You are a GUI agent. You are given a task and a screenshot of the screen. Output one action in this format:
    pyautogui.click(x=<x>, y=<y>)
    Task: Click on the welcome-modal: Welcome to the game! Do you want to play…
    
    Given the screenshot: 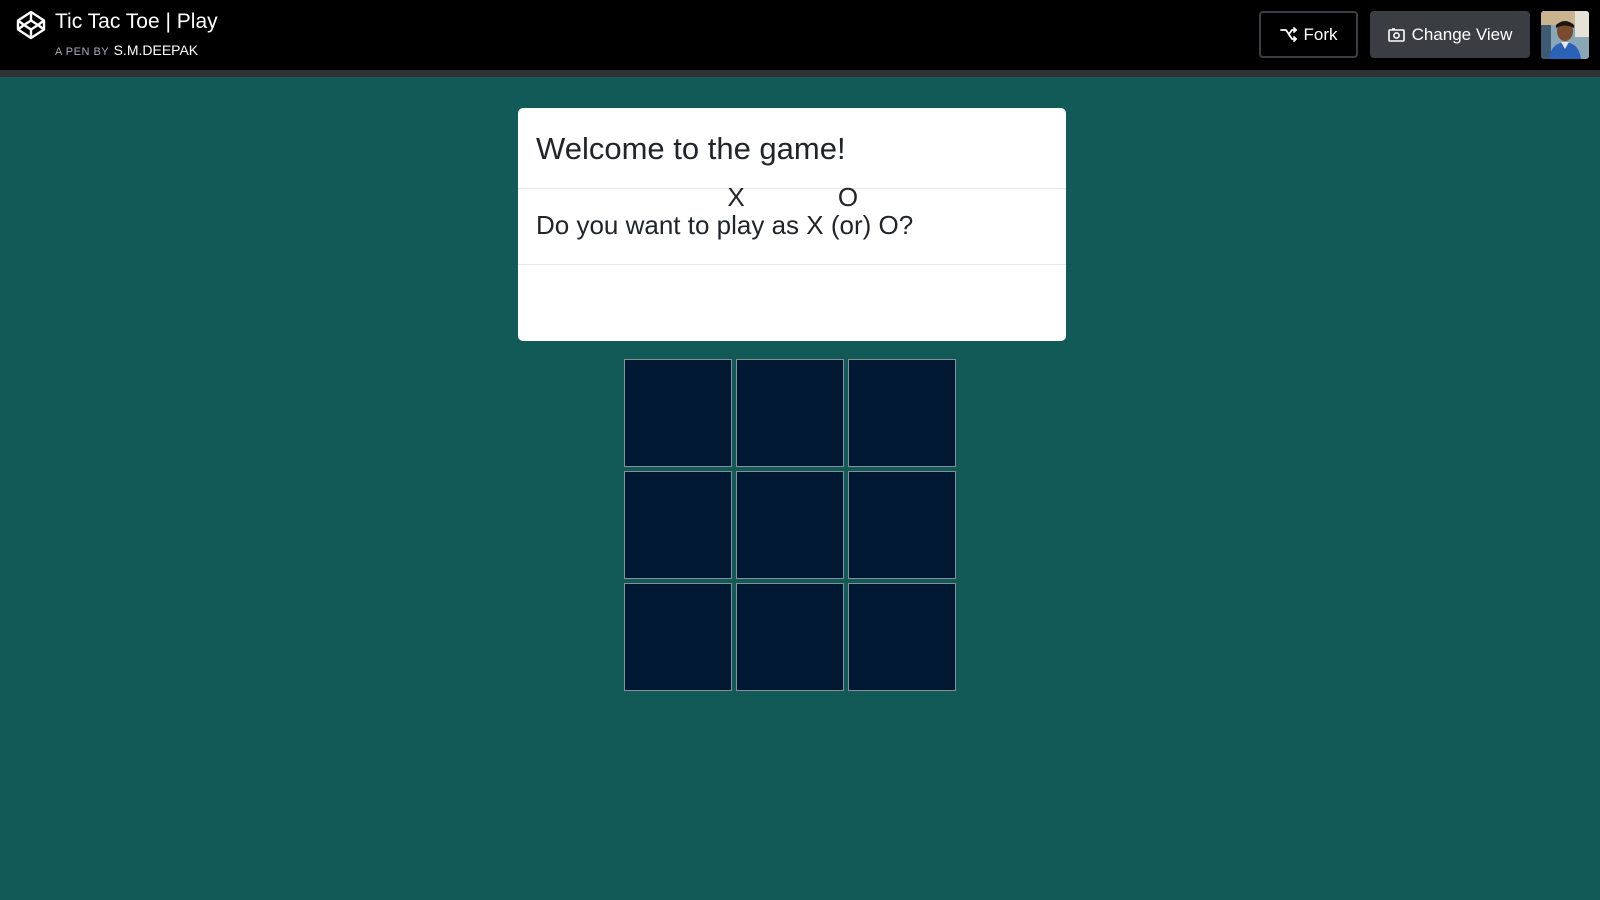 What is the action you would take?
    pyautogui.click(x=792, y=224)
    